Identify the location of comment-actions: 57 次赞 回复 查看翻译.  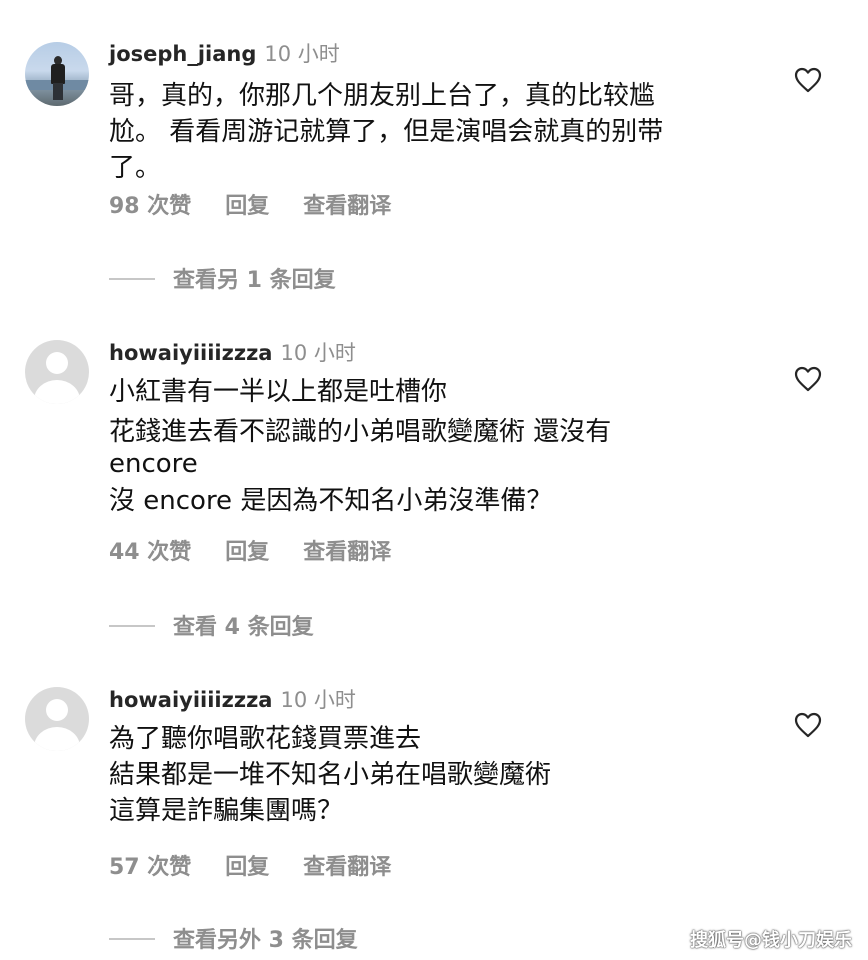
(267, 868).